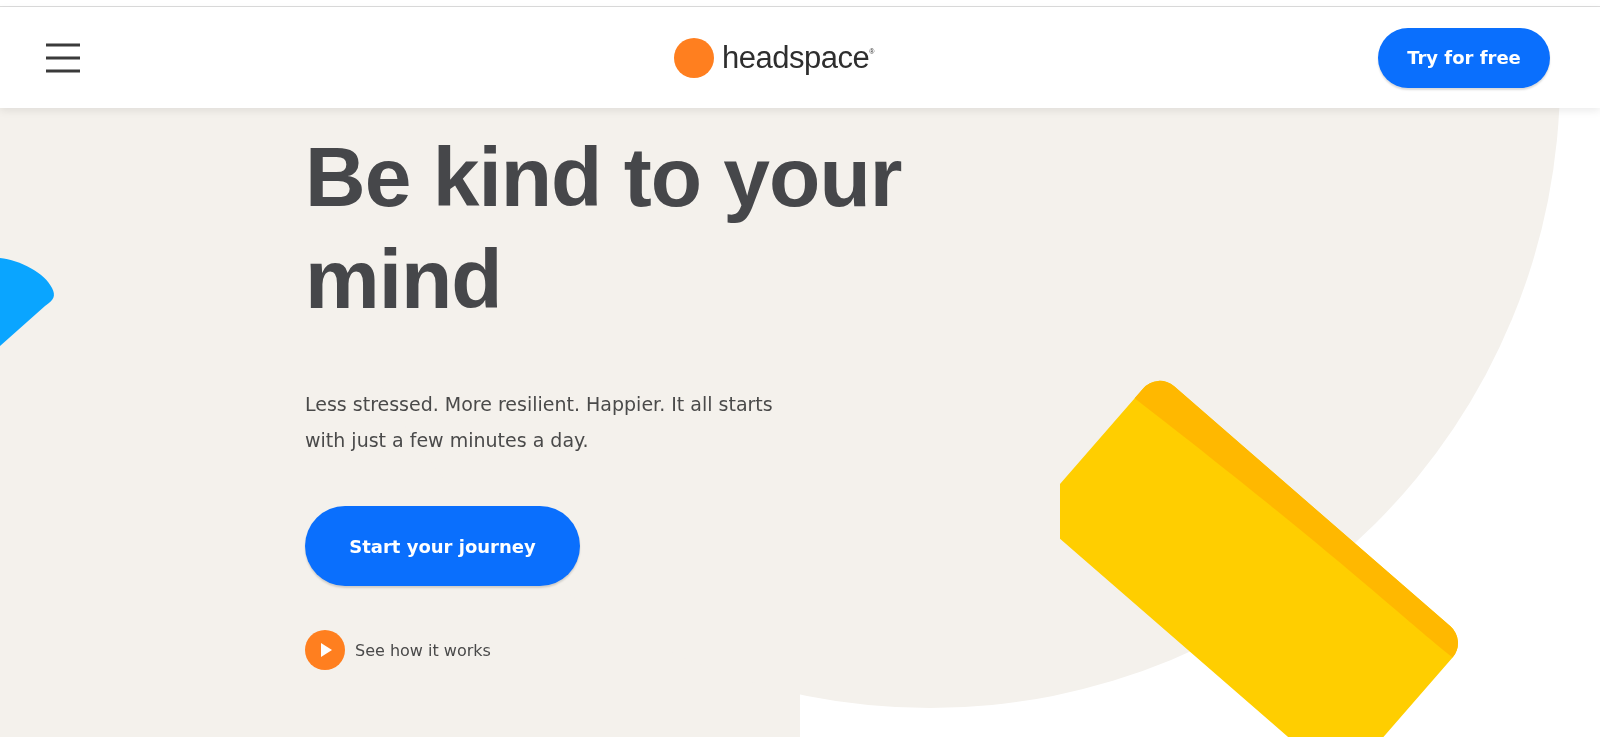 Image resolution: width=1600 pixels, height=737 pixels. Describe the element at coordinates (442, 546) in the screenshot. I see `start-journey-button: Start your journey` at that location.